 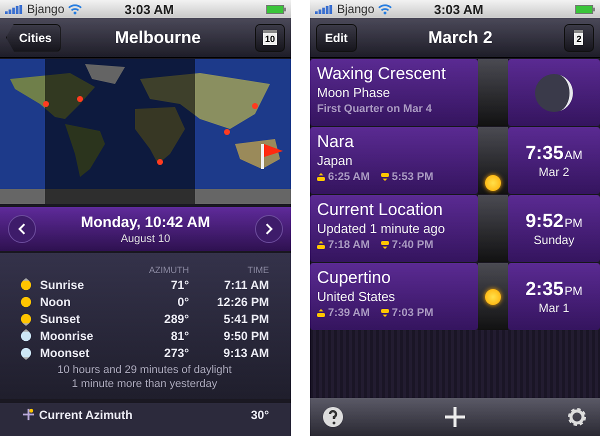 I want to click on column-header: AZIMUTH, so click(x=168, y=269).